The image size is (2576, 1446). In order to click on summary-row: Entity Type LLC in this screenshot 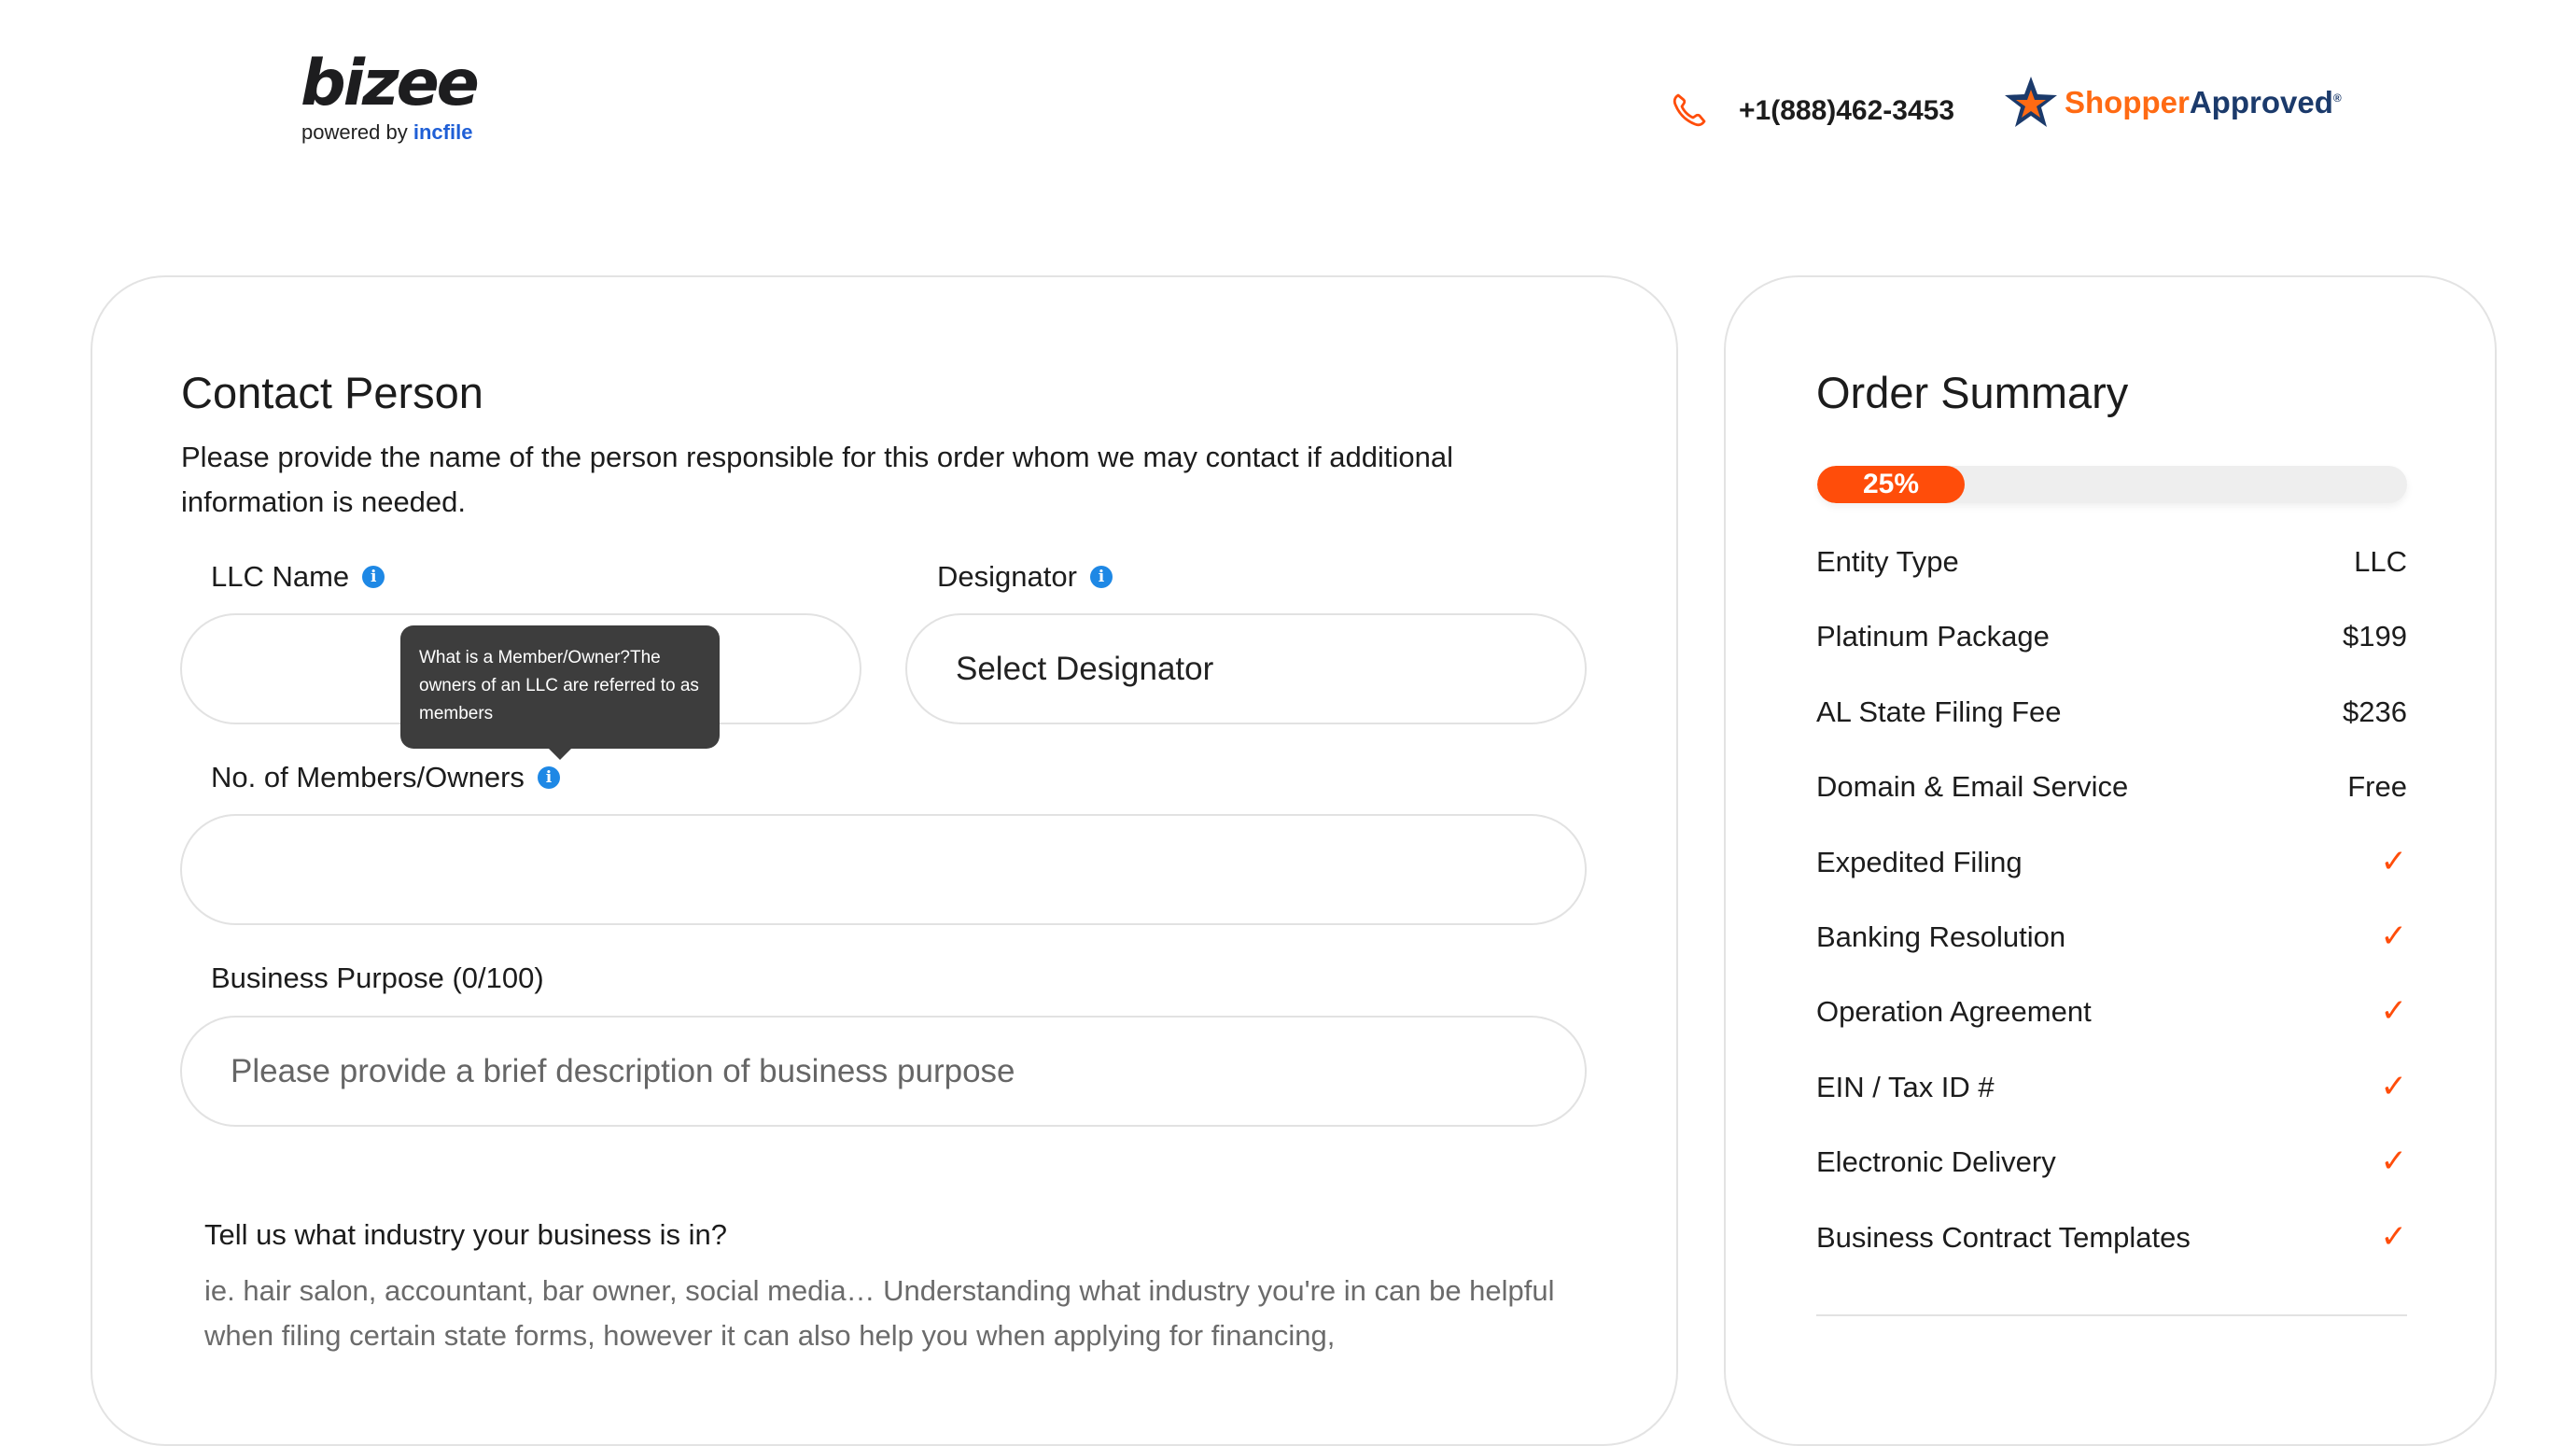, I will do `click(2111, 582)`.